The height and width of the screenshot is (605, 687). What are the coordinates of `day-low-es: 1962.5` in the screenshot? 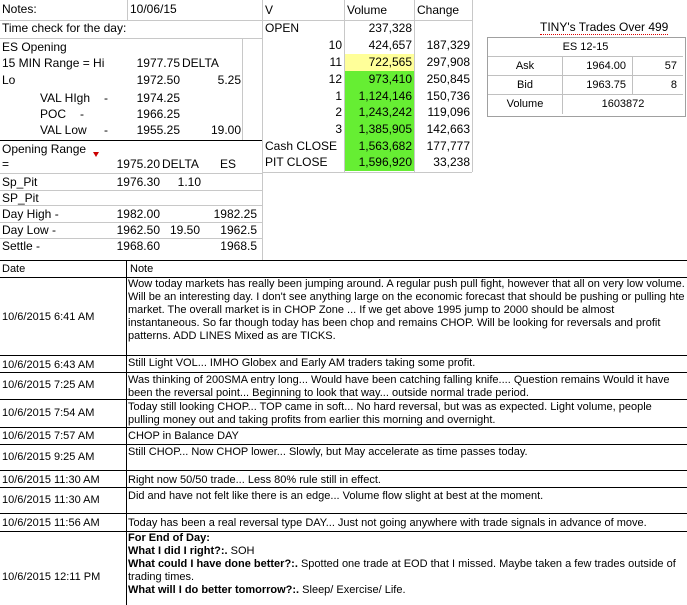 It's located at (238, 230).